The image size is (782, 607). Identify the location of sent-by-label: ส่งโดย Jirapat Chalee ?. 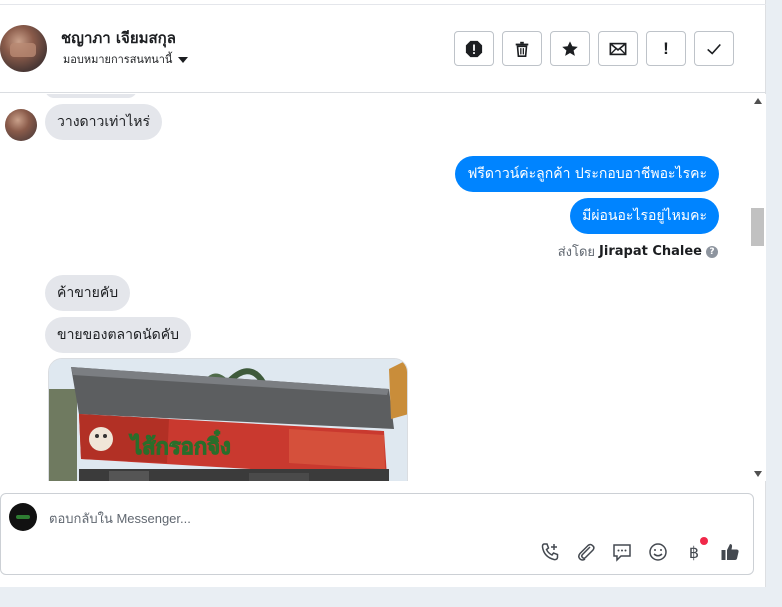
(638, 251).